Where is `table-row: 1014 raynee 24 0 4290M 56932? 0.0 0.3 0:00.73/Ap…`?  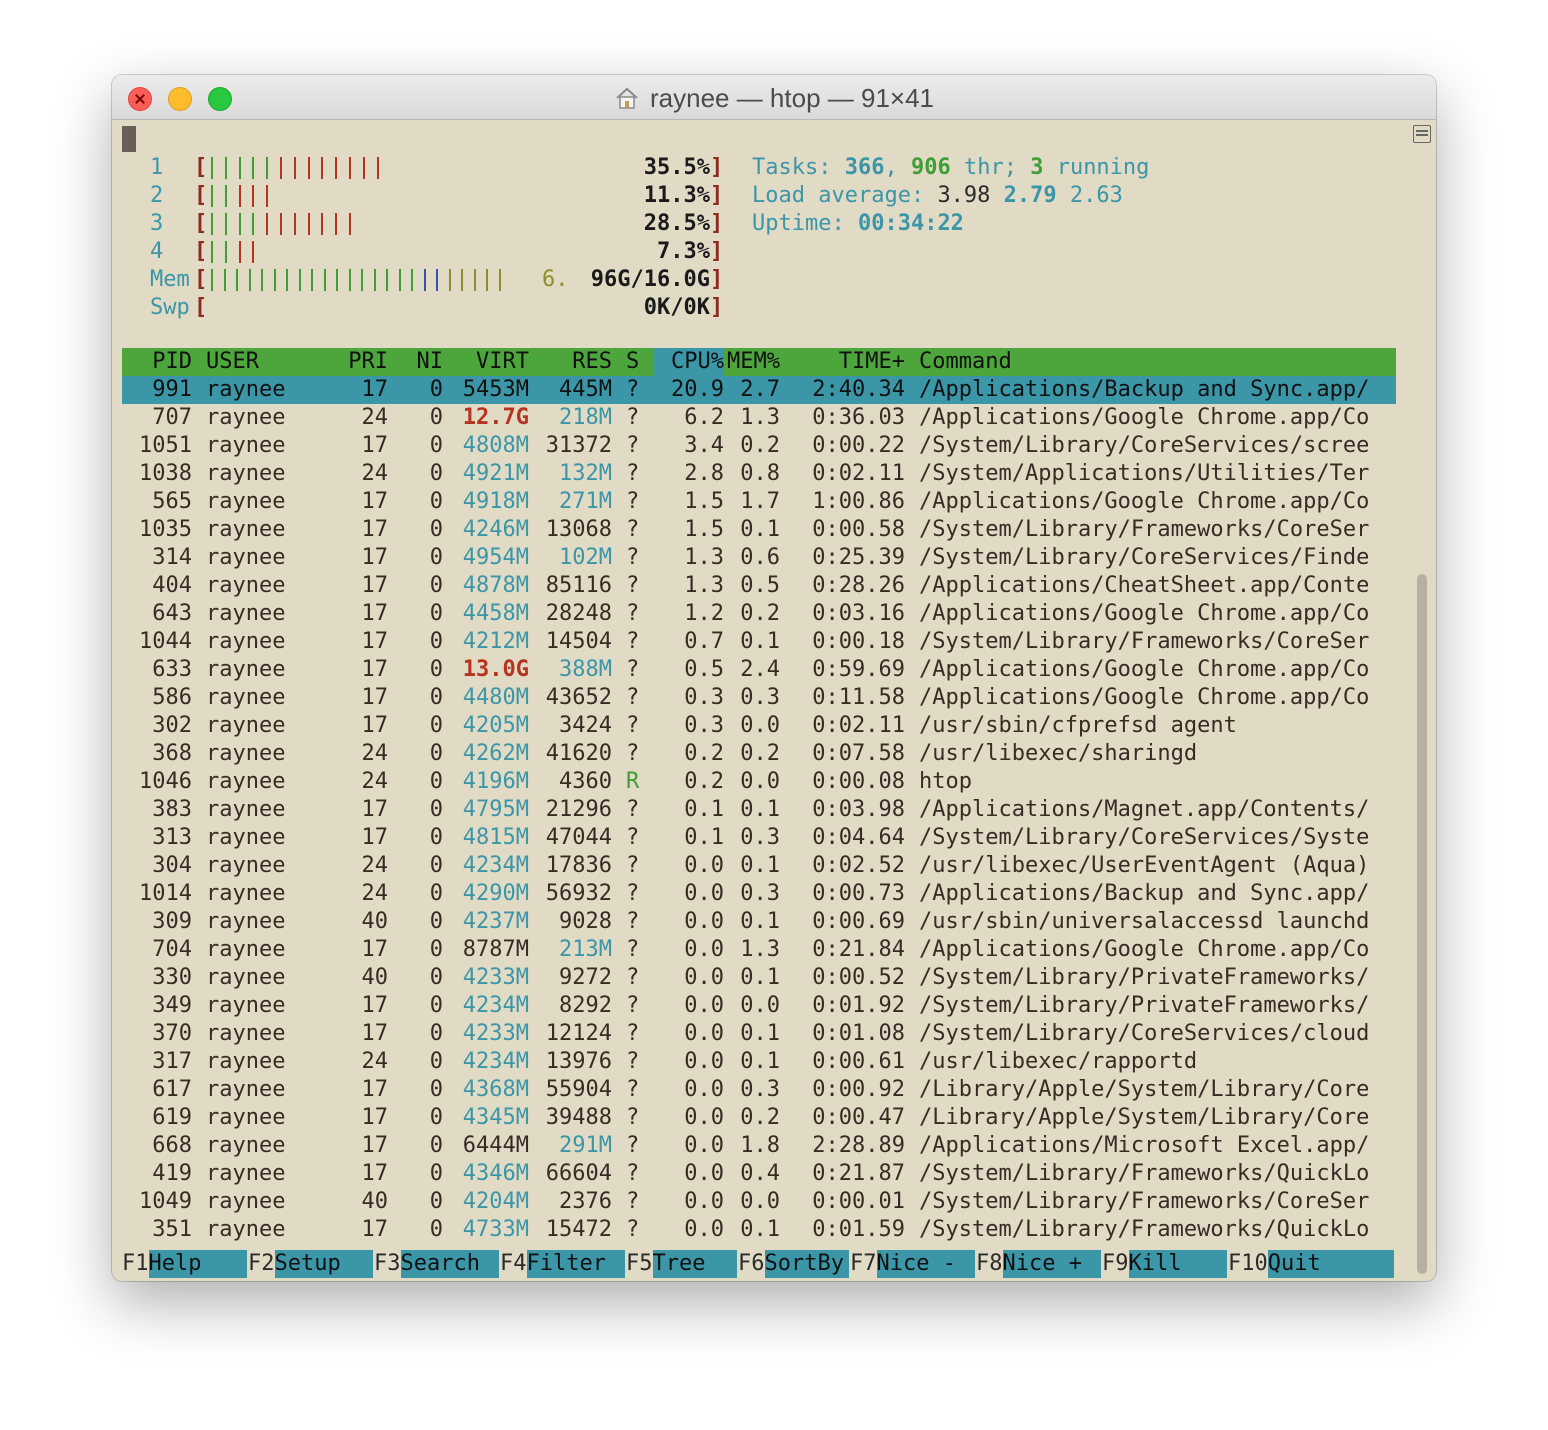 table-row: 1014 raynee 24 0 4290M 56932? 0.0 0.3 0:00.73/Ap… is located at coordinates (759, 894).